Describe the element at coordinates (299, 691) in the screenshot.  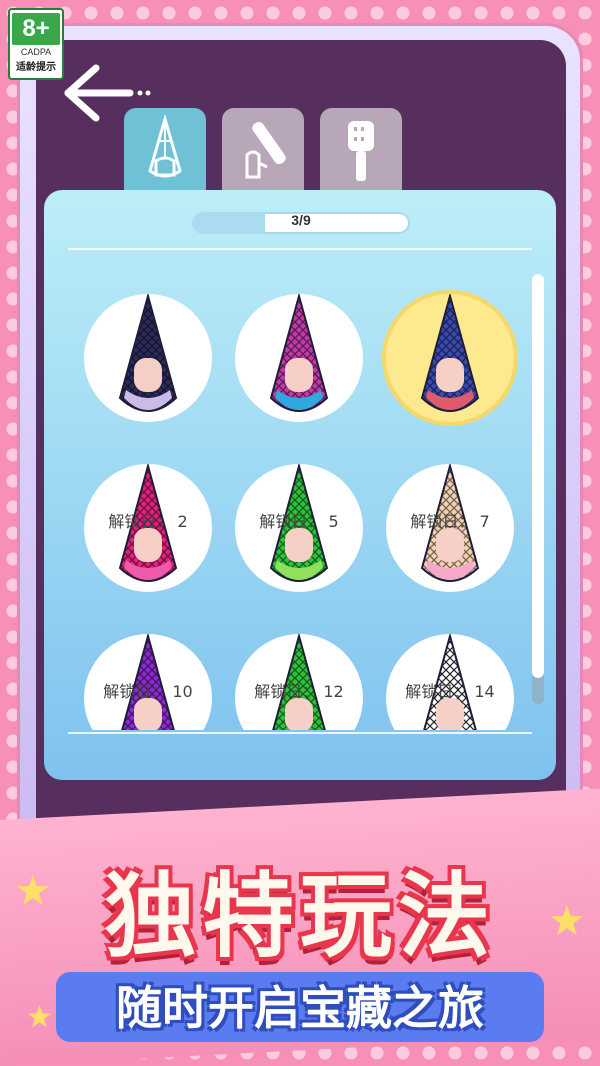
I see `unlock-day-label: 解锁日： 12` at that location.